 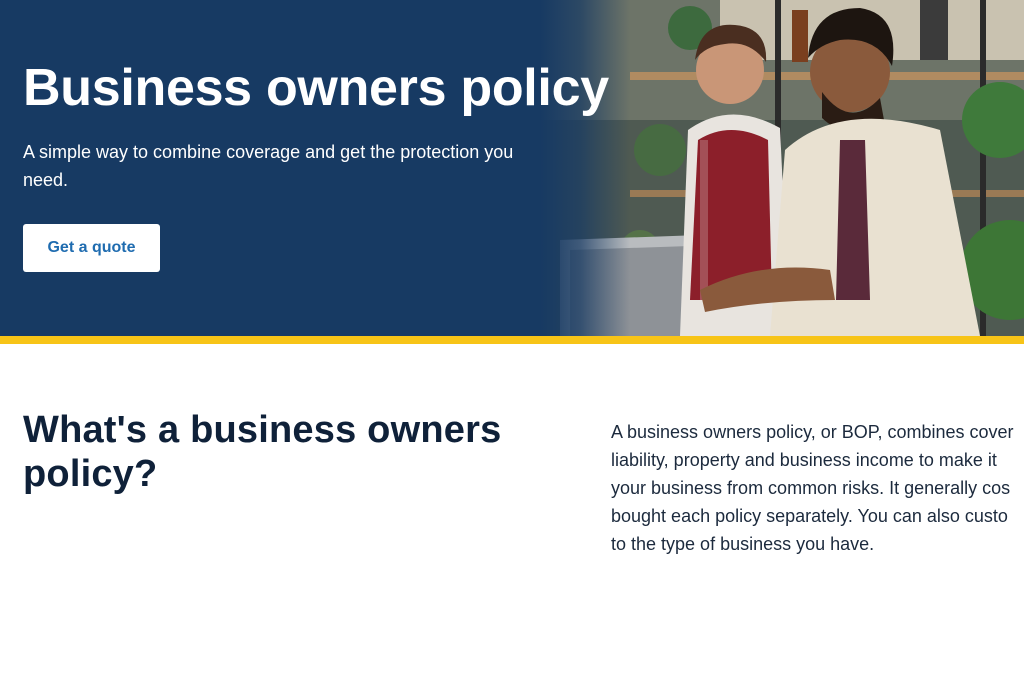 I want to click on description-line: to the type of business you have., so click(x=743, y=544).